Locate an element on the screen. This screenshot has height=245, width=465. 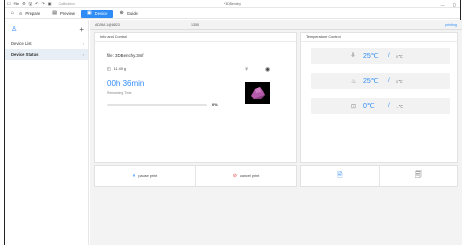
panel-heading: Info and Control is located at coordinates (195, 37).